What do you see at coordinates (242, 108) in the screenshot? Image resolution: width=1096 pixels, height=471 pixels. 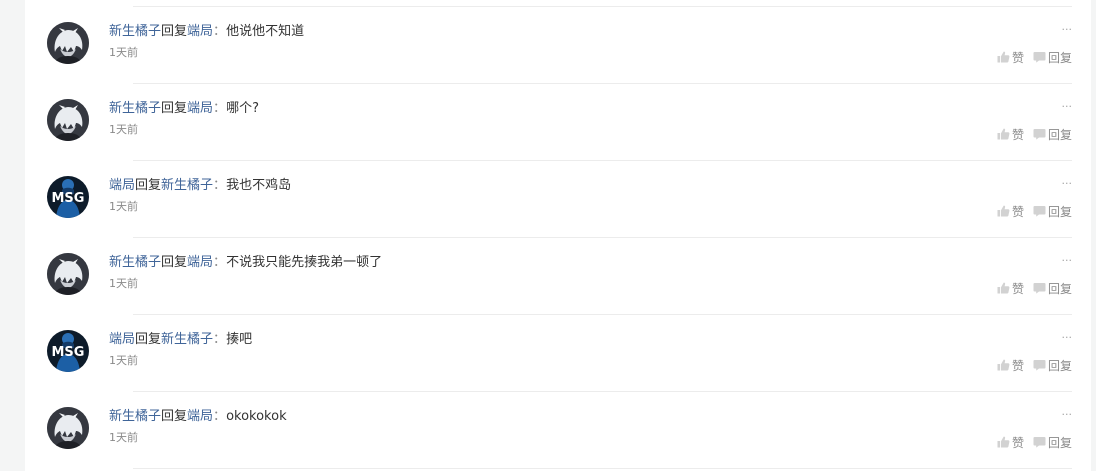 I see `comment-text: 哪个?` at bounding box center [242, 108].